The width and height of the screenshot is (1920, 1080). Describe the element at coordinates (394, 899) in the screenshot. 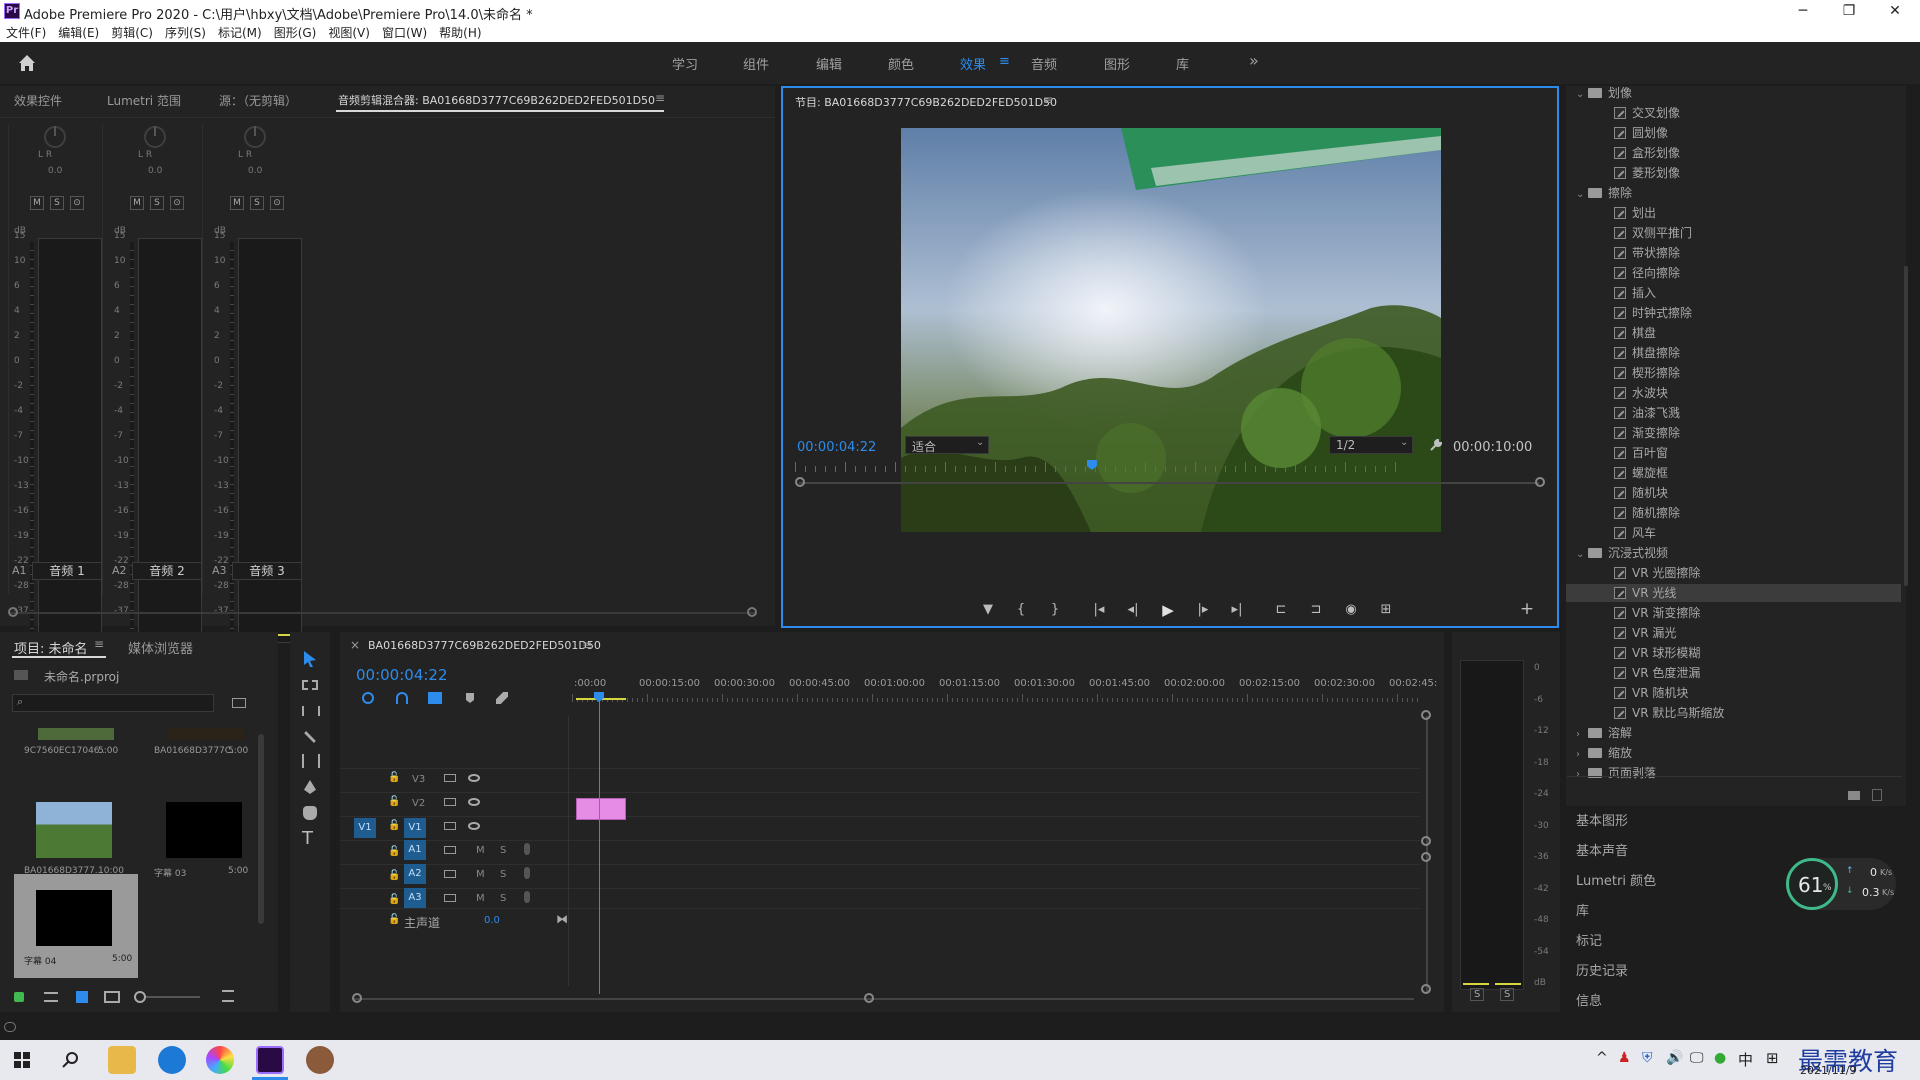

I see `track-lock-icon: 🔓` at that location.